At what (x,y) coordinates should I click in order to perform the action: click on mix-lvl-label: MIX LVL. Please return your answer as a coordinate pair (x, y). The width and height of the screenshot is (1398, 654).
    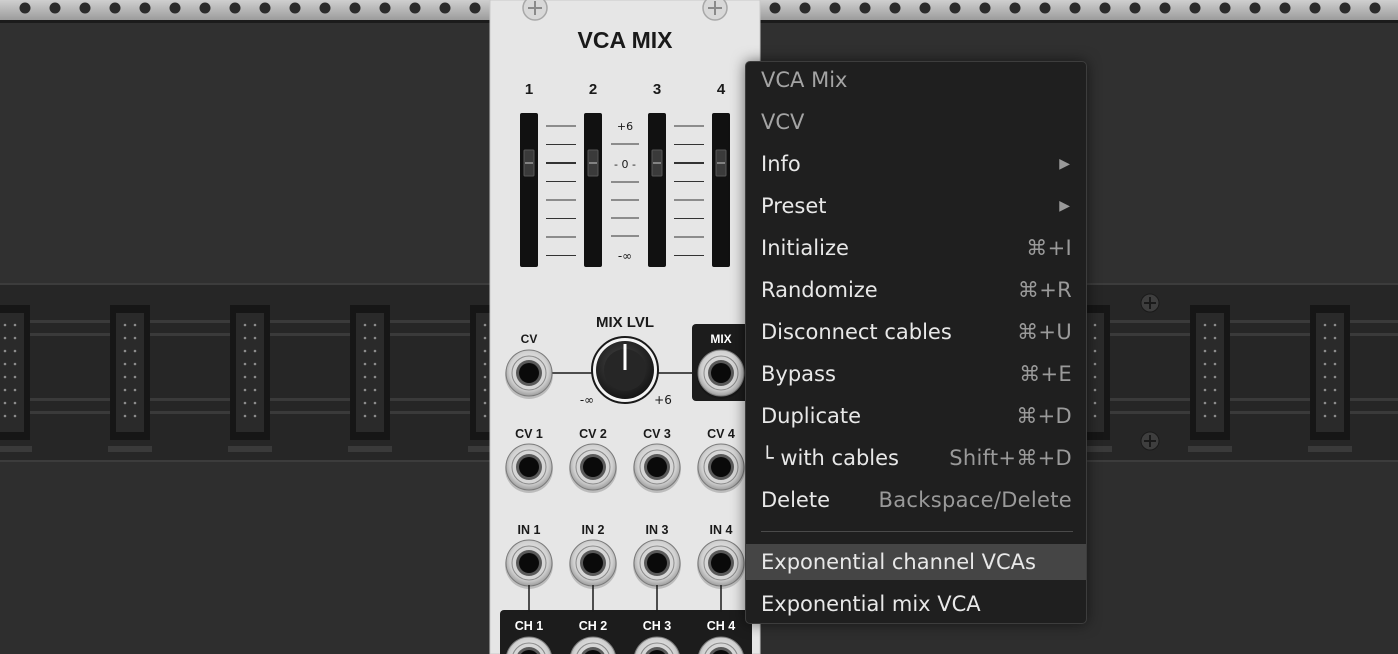
    Looking at the image, I should click on (625, 322).